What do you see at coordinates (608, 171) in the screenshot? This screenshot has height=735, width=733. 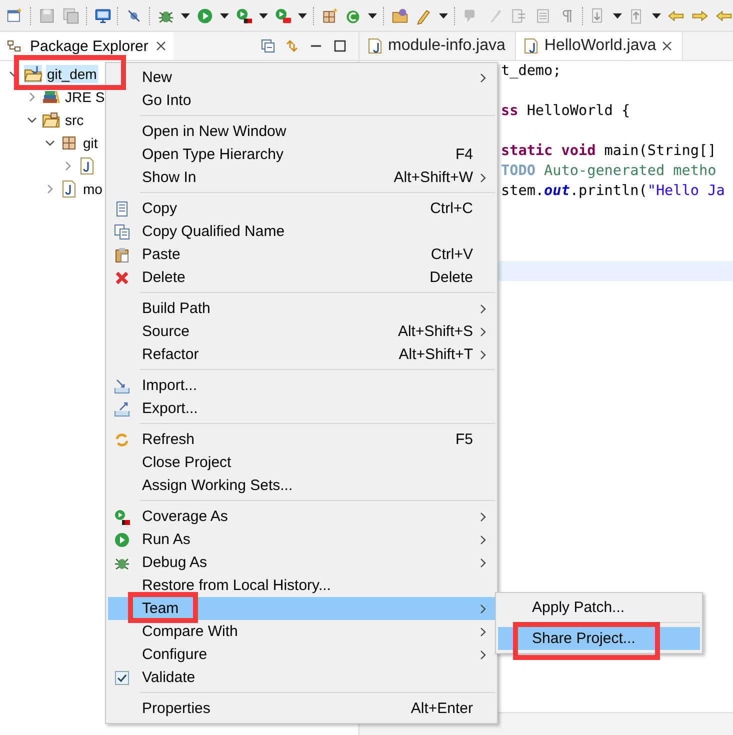 I see `code-line: TODO Auto-generated metho` at bounding box center [608, 171].